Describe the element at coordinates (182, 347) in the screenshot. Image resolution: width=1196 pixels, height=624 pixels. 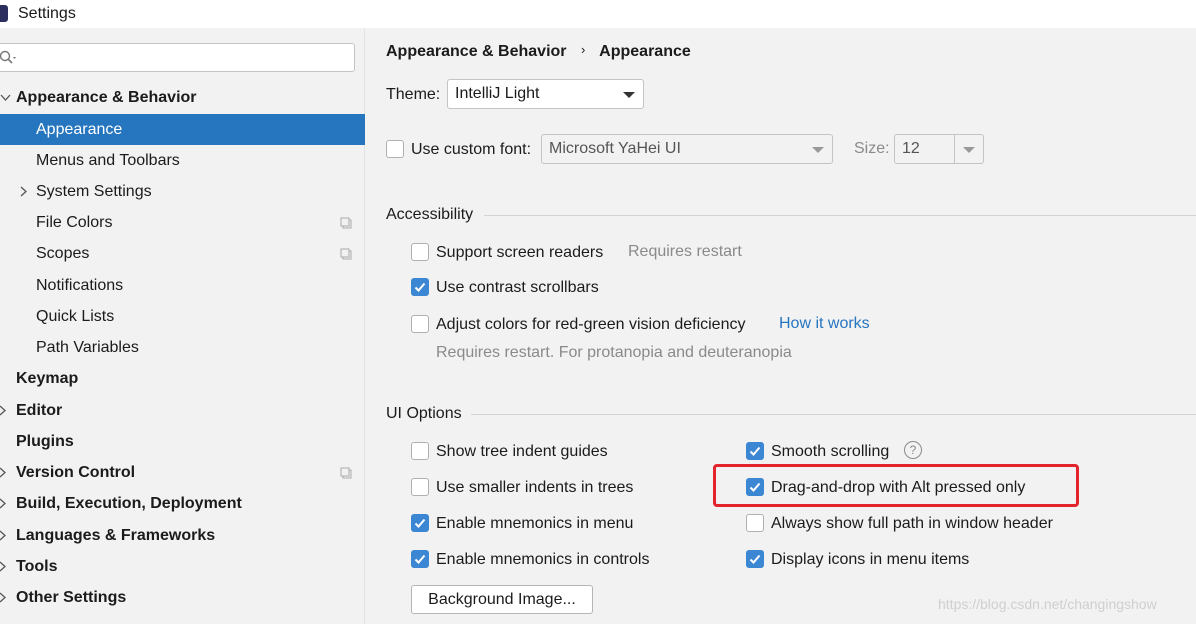
I see `sidebar-item-path-variables: Path Variables` at that location.